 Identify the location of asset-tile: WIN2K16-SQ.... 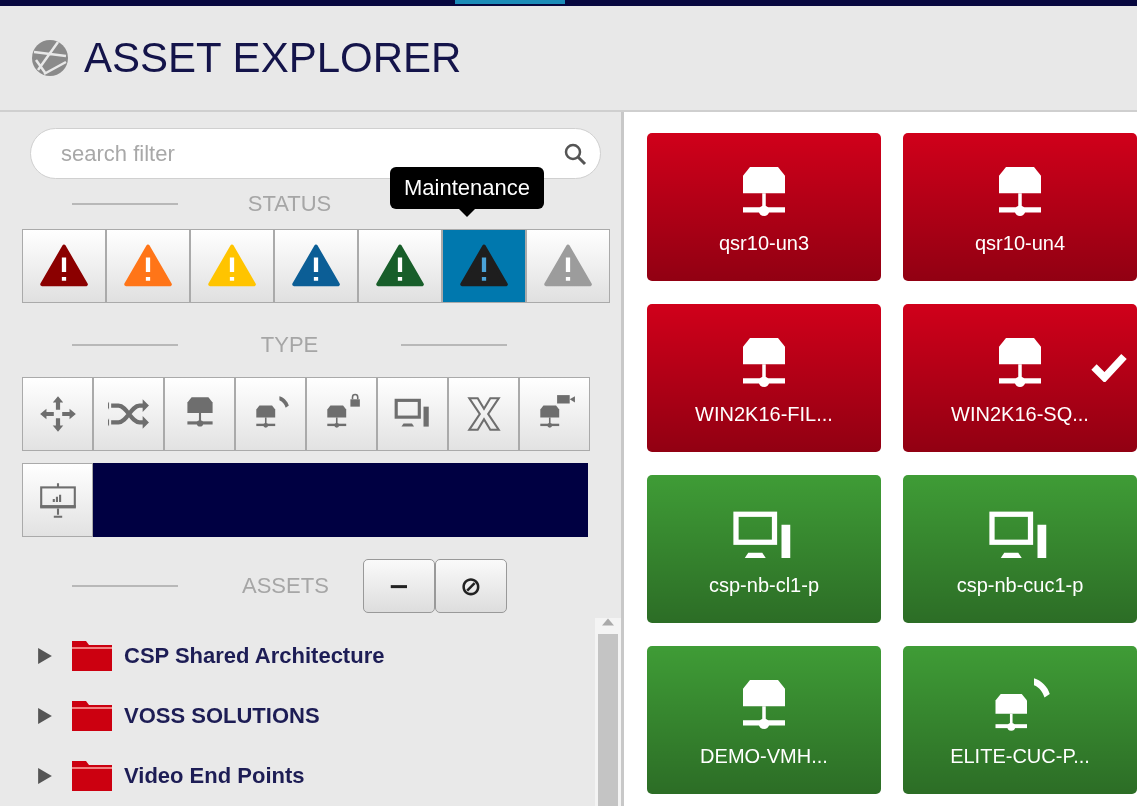
(1020, 378).